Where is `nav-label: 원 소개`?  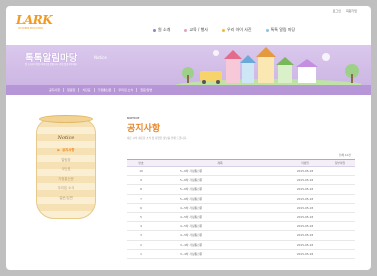 nav-label: 원 소개 is located at coordinates (164, 29).